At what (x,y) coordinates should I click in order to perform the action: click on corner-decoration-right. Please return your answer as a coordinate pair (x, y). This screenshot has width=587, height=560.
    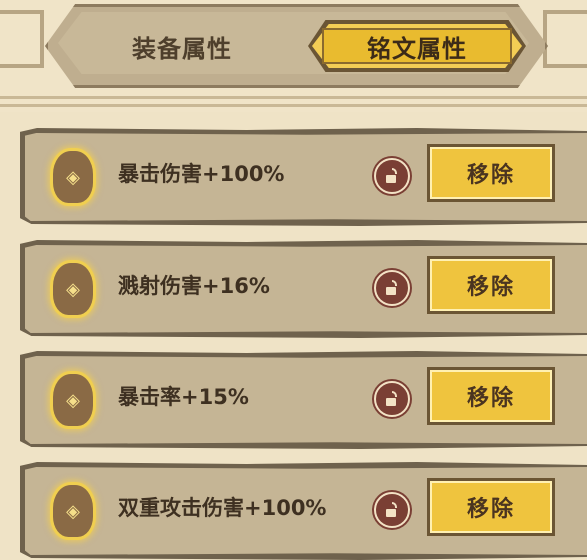
    Looking at the image, I should click on (565, 39).